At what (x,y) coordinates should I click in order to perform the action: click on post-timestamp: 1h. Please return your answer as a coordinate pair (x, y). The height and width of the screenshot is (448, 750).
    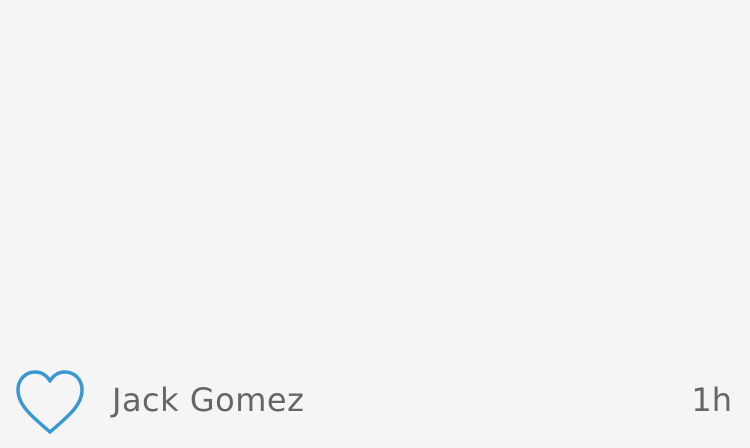
    Looking at the image, I should click on (711, 400).